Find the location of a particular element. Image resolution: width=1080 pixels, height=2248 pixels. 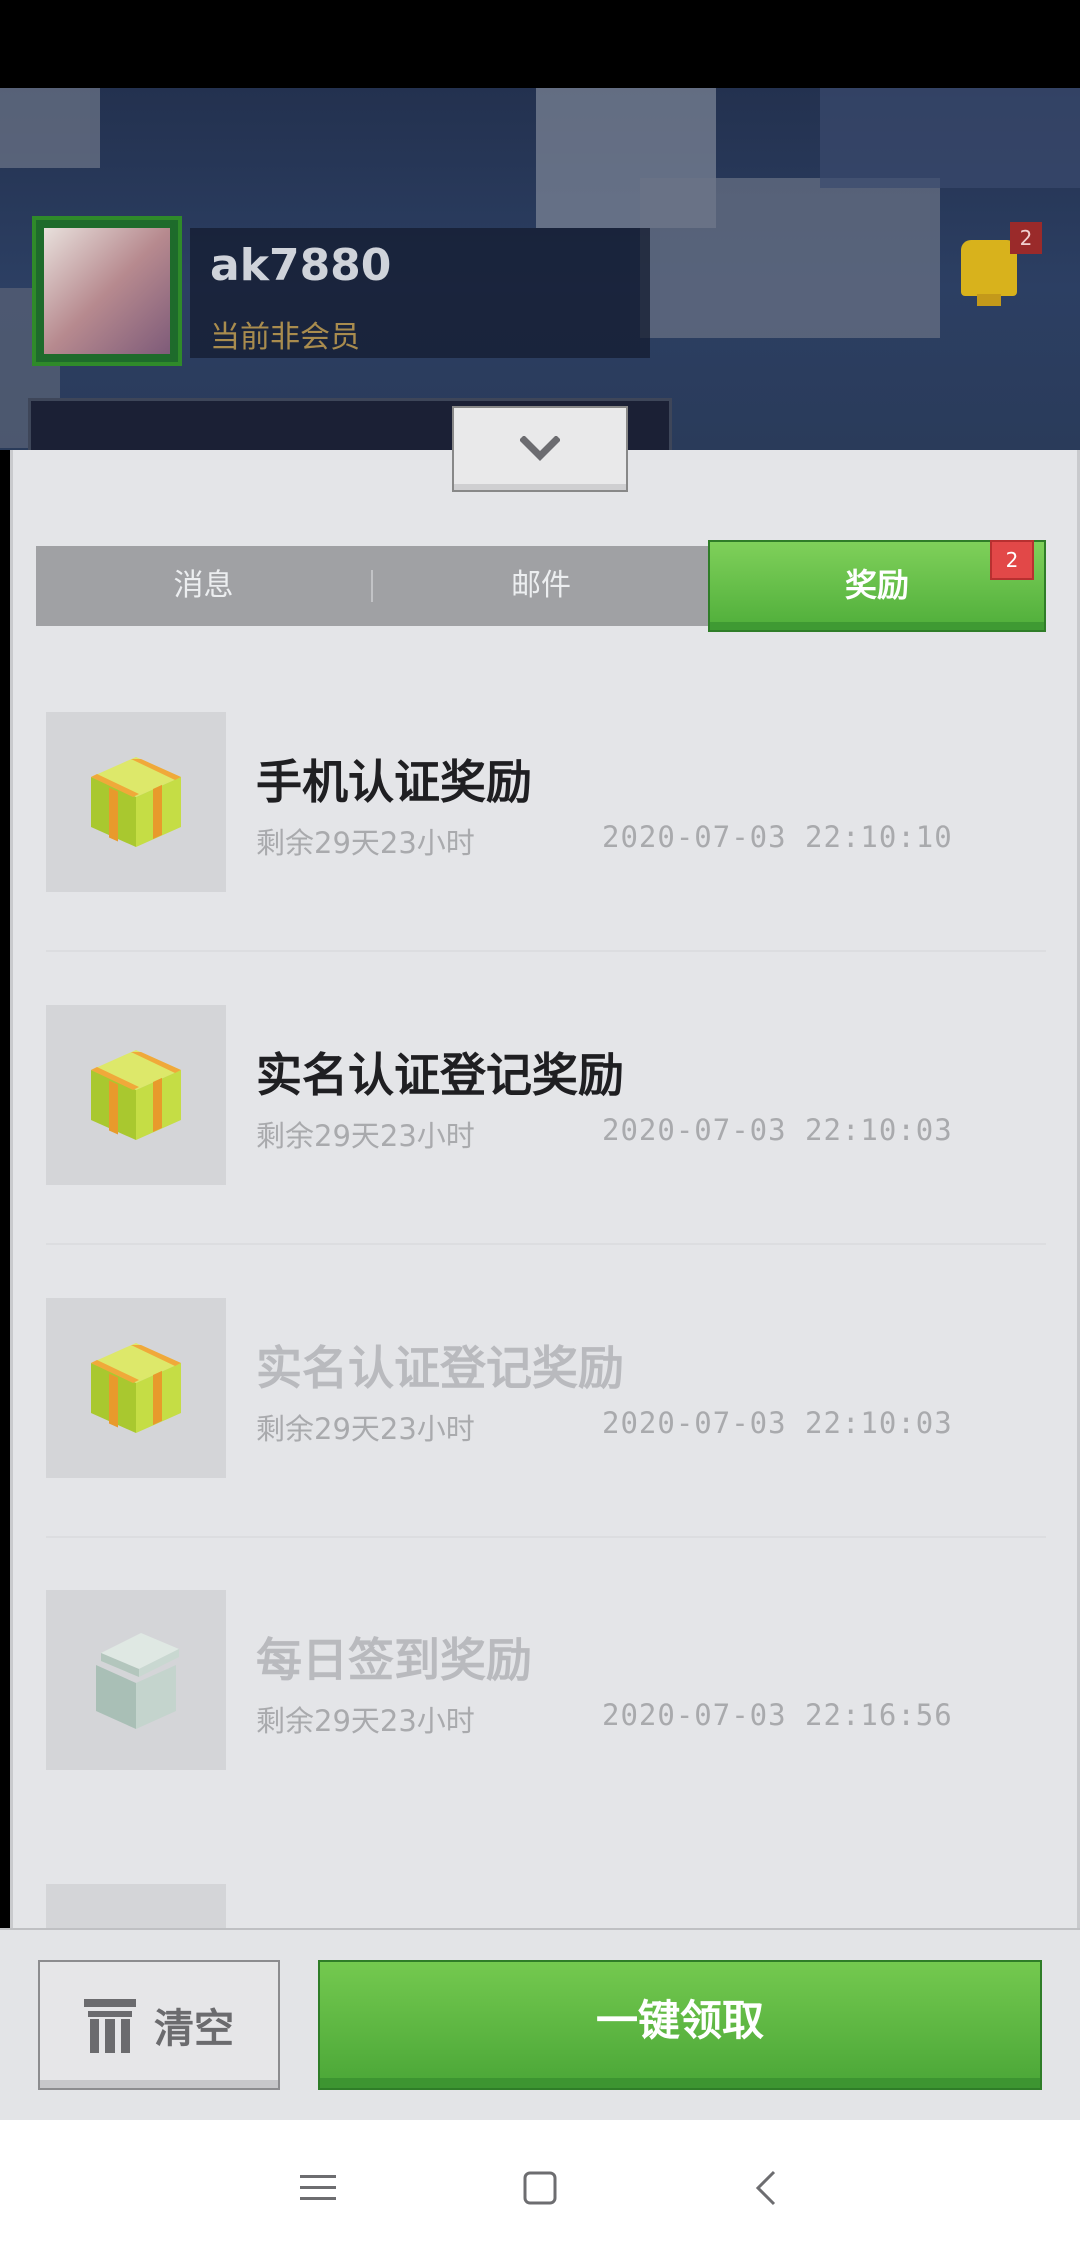

reward-title: 手机认证奖励 is located at coordinates (394, 782).